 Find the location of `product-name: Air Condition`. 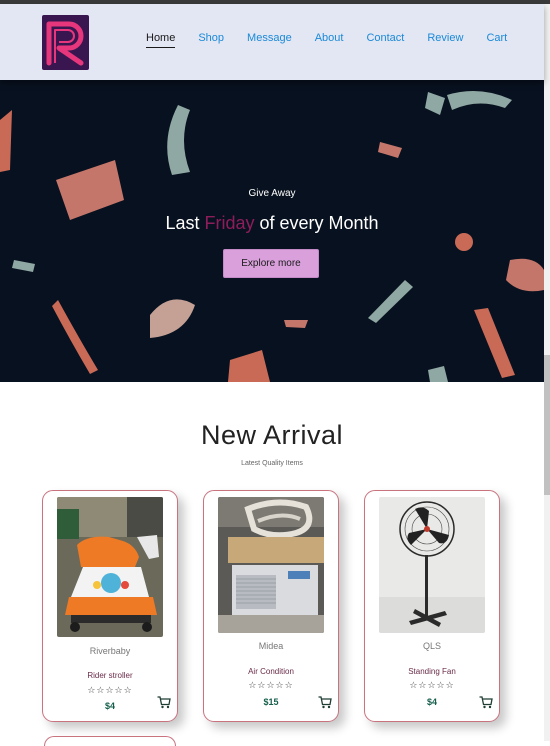

product-name: Air Condition is located at coordinates (271, 671).